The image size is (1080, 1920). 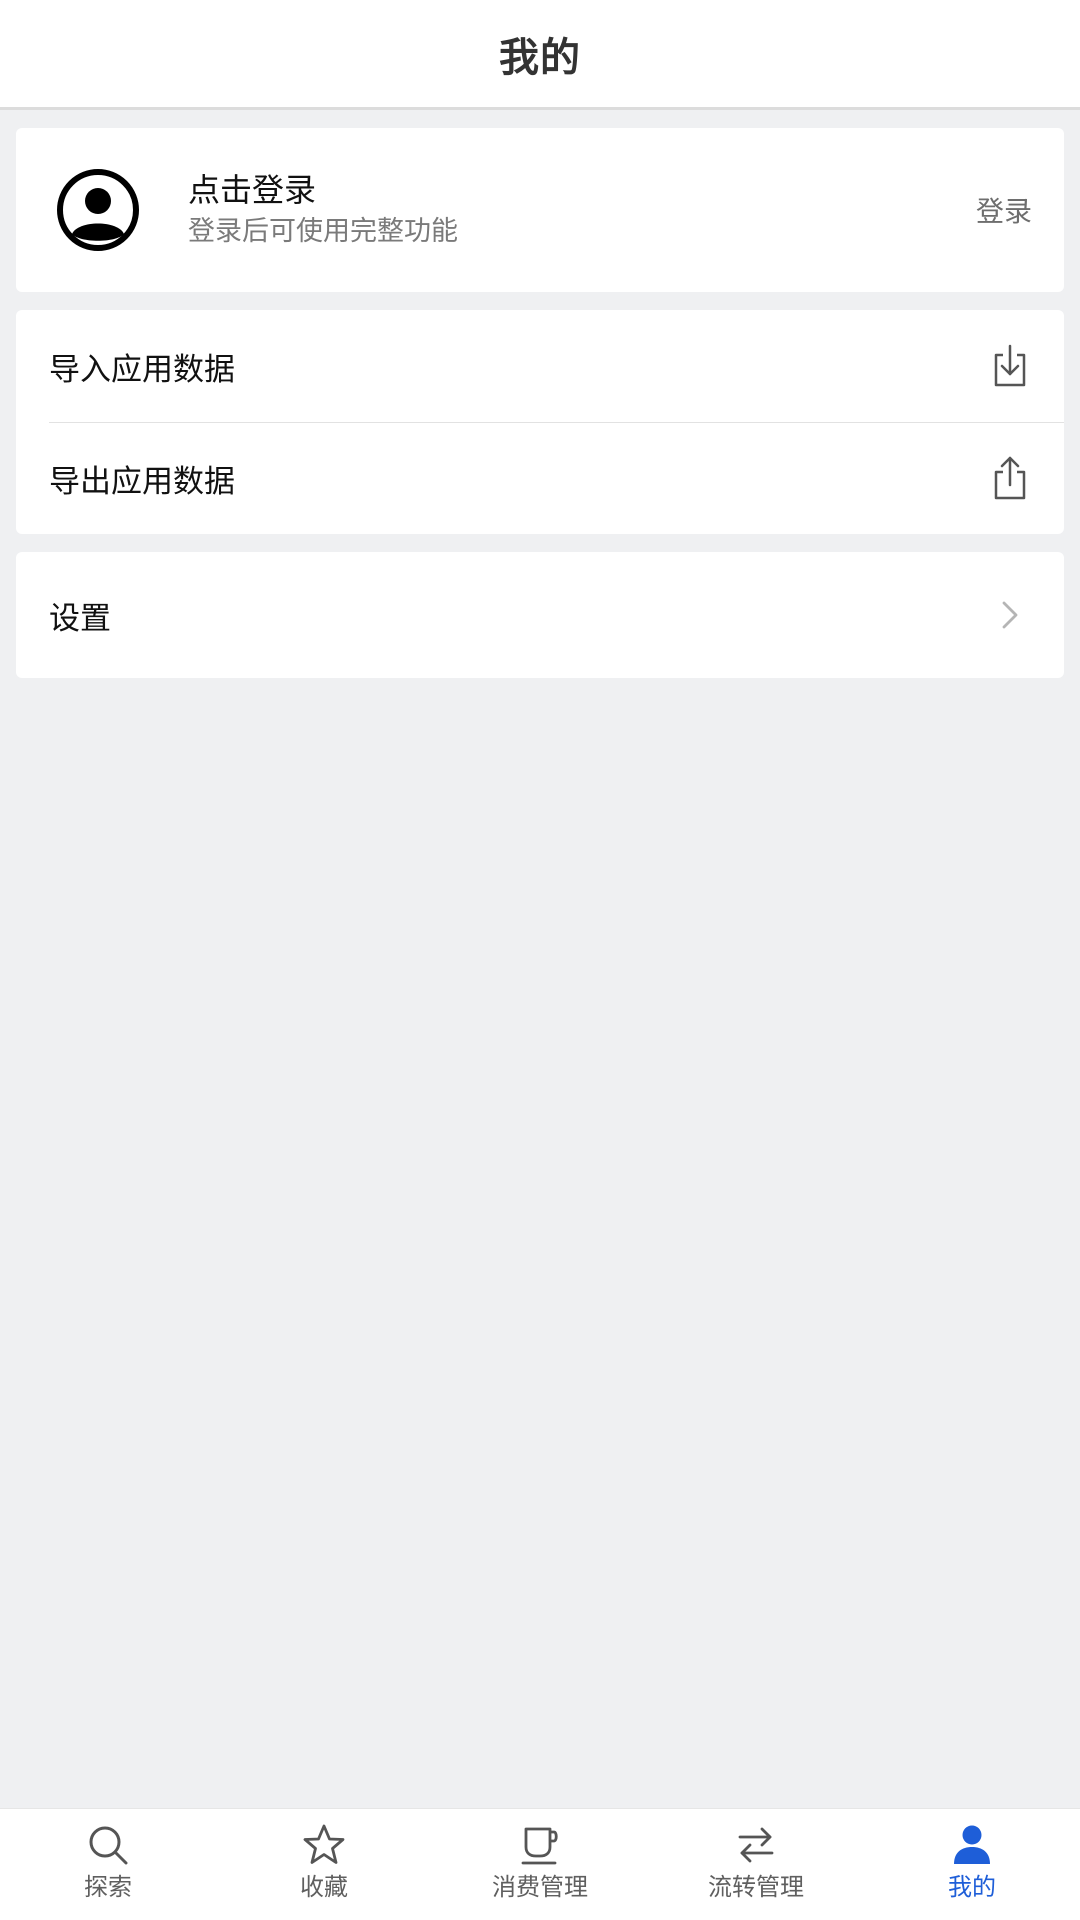 I want to click on import-data-row: 导入应用数据, so click(x=540, y=366).